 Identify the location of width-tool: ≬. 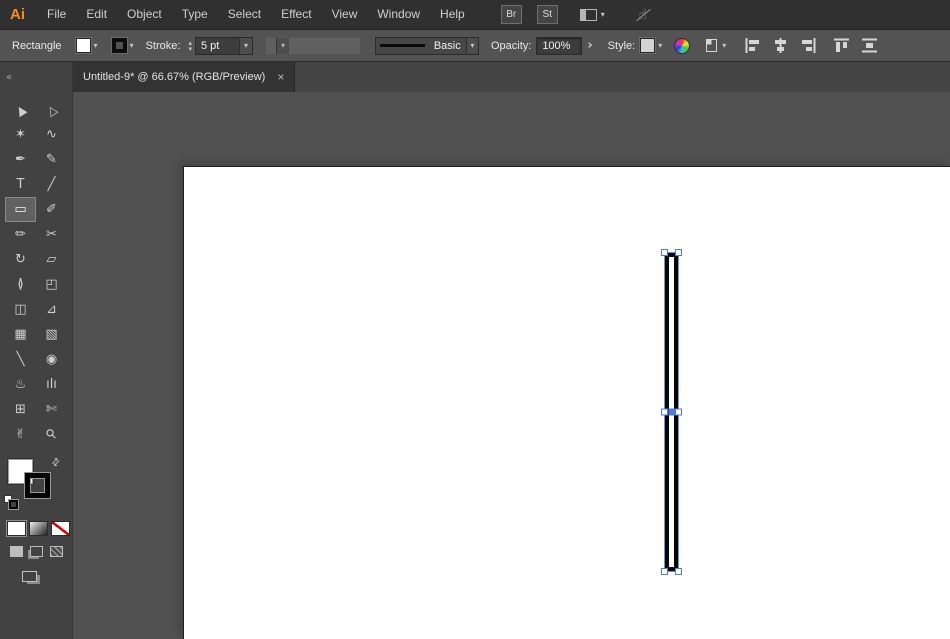
(20, 284).